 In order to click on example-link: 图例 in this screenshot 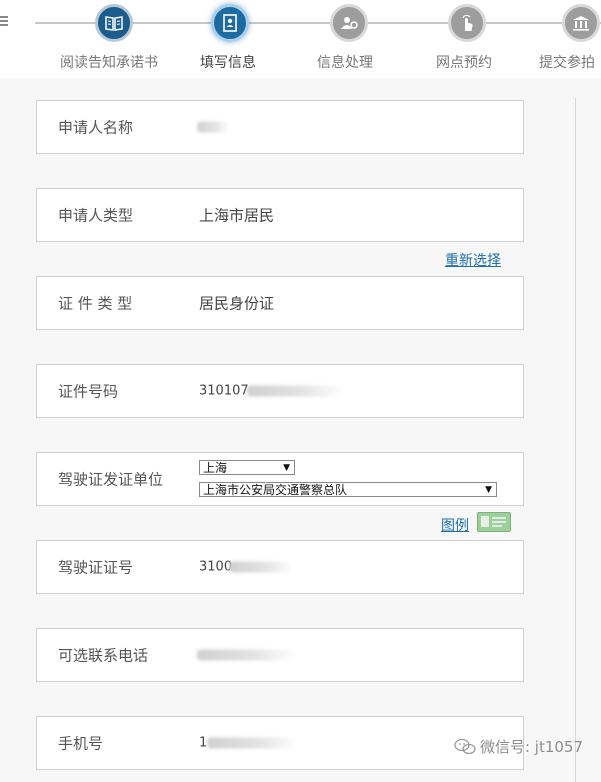, I will do `click(455, 525)`.